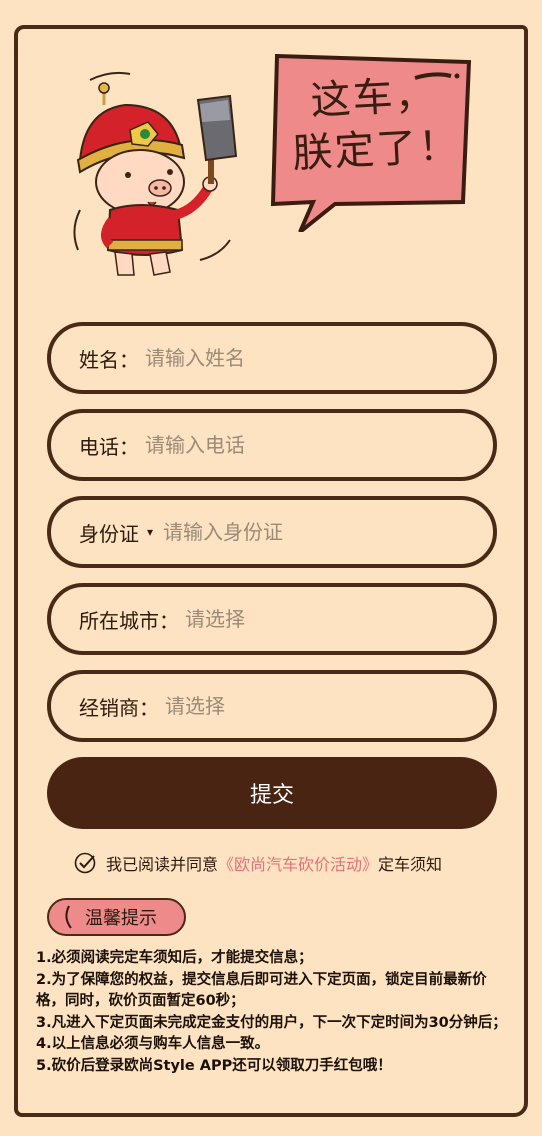 Image resolution: width=542 pixels, height=1136 pixels. Describe the element at coordinates (275, 358) in the screenshot. I see `name-input` at that location.